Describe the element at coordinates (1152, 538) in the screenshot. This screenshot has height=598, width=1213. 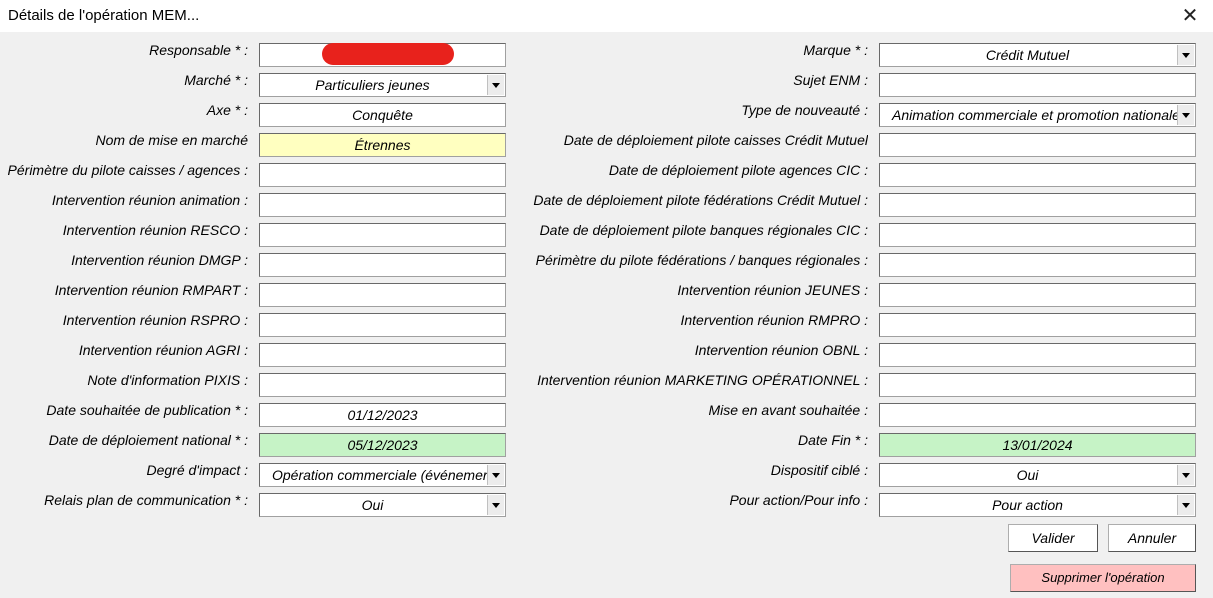
I see `cancel-button: Annuler` at that location.